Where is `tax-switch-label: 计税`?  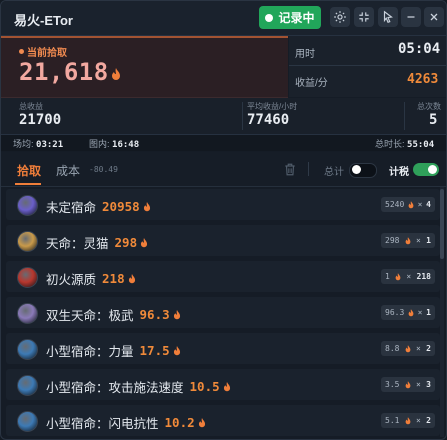 tax-switch-label: 计税 is located at coordinates (399, 172).